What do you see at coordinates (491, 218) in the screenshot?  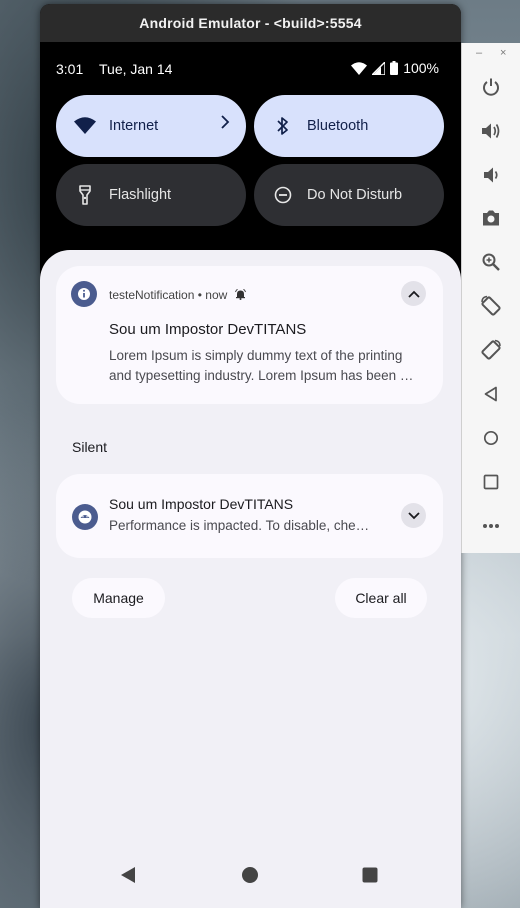 I see `camera-icon` at bounding box center [491, 218].